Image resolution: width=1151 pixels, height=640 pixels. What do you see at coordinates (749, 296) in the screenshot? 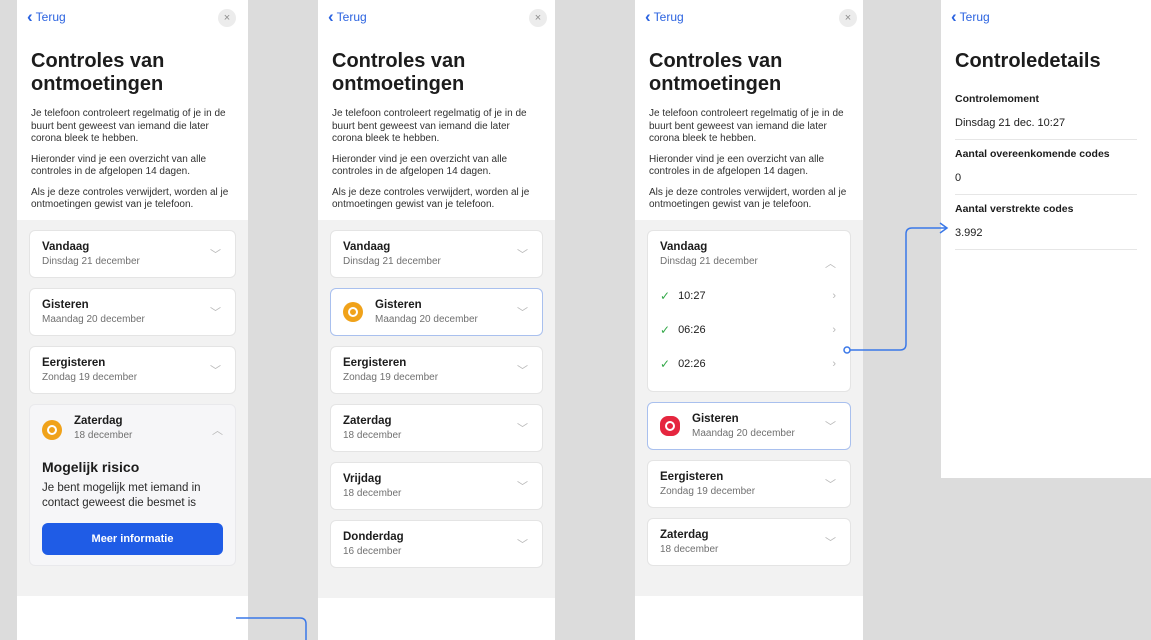
I see `check-time-row: ✓ 10:27 ›` at bounding box center [749, 296].